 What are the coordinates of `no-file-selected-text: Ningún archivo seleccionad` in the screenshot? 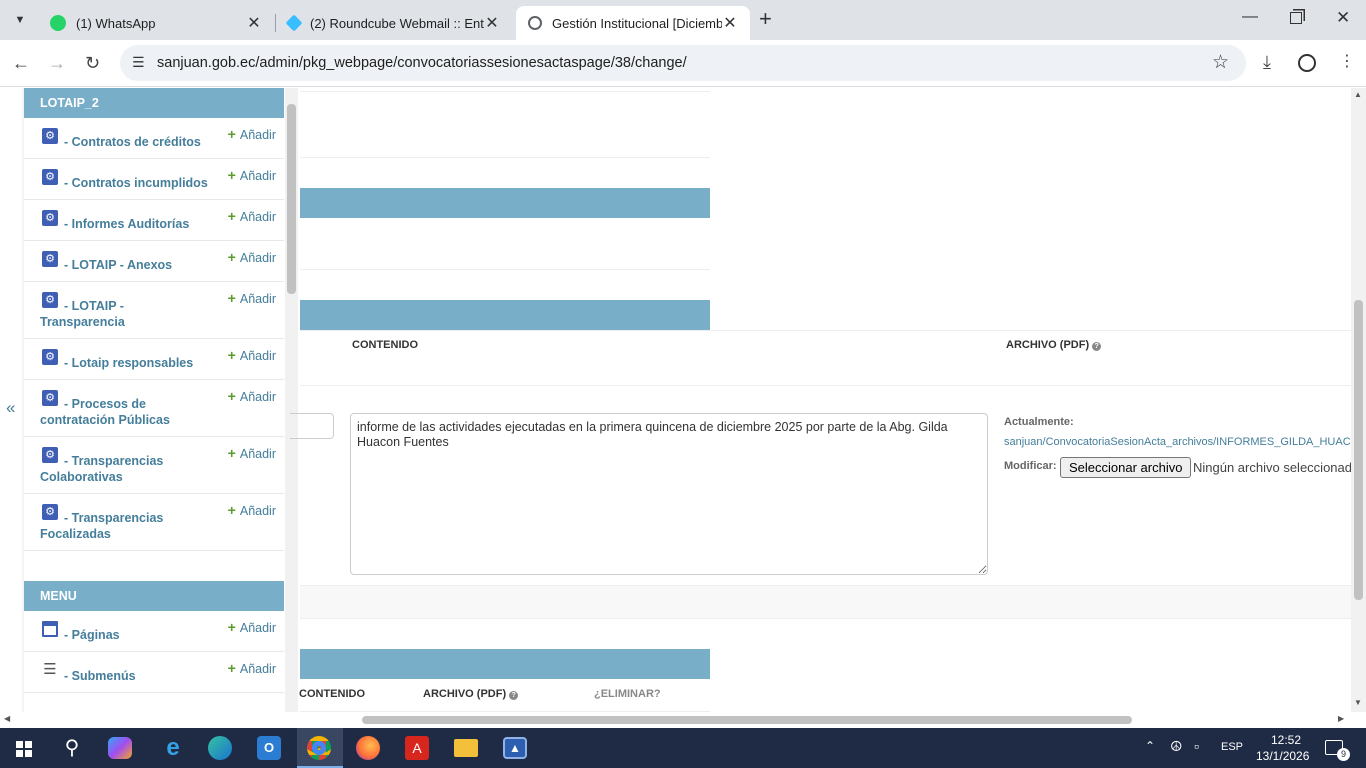 It's located at (1272, 467).